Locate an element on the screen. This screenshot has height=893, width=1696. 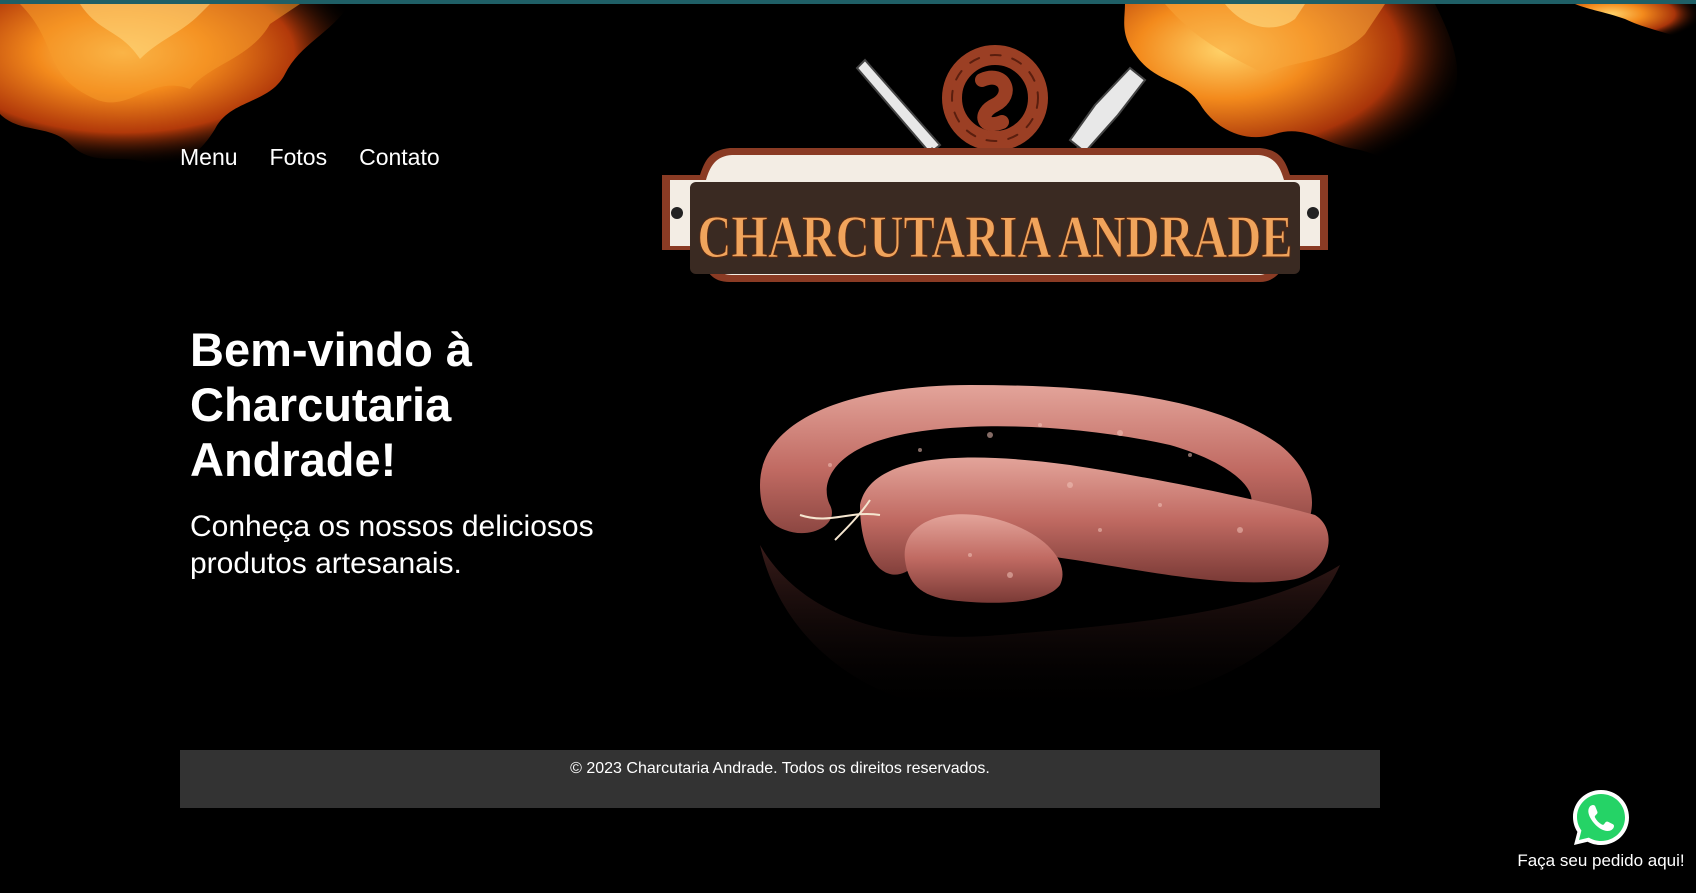
hero-title: Bem-vindo à Charcutaria Andrade! is located at coordinates (331, 404).